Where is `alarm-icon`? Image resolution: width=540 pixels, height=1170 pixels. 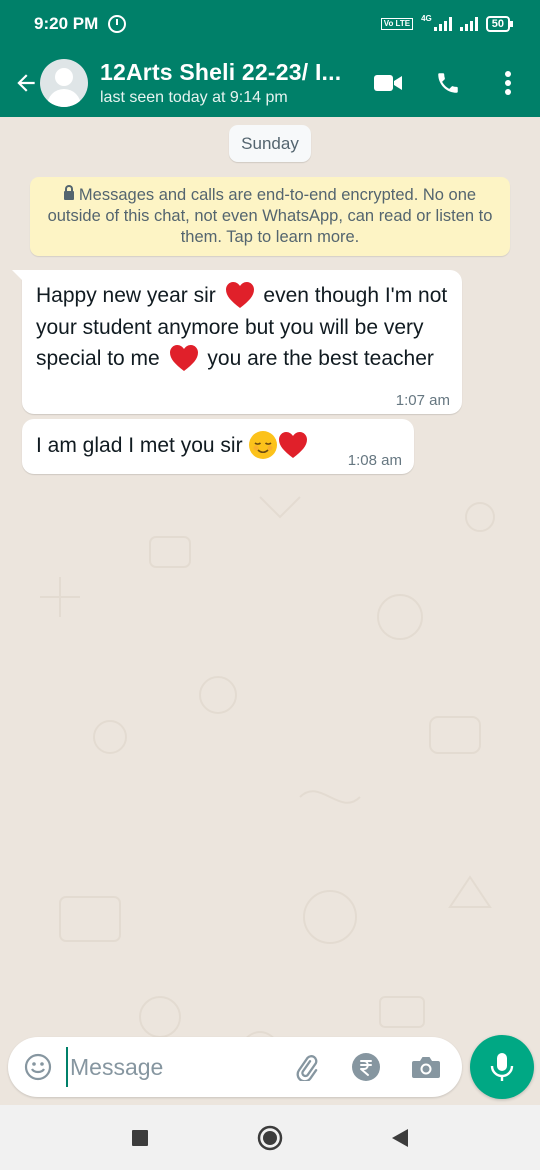
alarm-icon is located at coordinates (117, 24).